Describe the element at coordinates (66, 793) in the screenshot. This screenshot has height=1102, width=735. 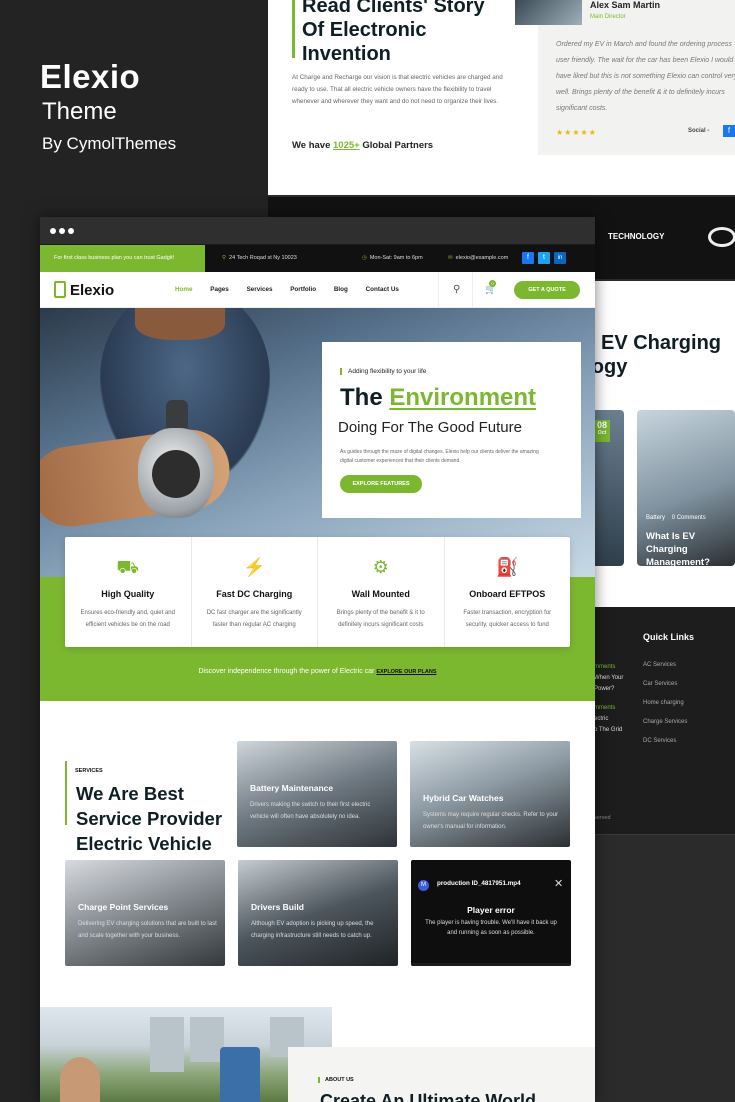
I see `services-accent-bar` at that location.